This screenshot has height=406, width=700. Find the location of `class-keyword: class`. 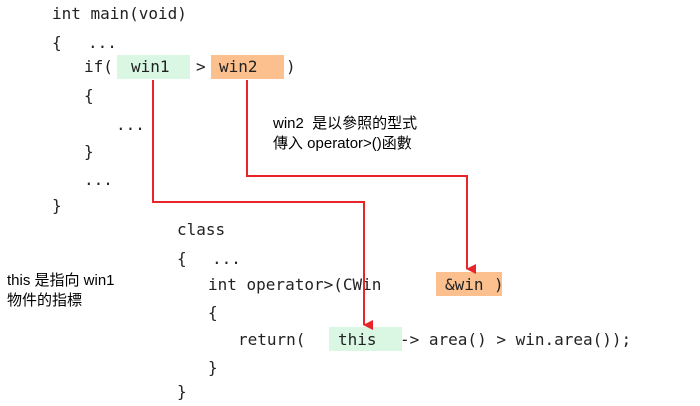

class-keyword: class is located at coordinates (201, 229).